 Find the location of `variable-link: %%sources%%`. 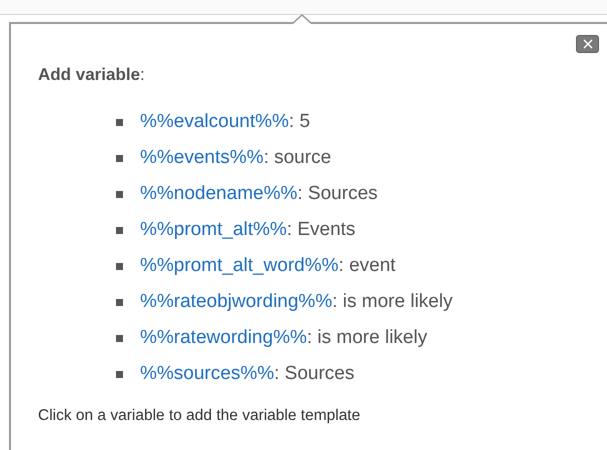

variable-link: %%sources%% is located at coordinates (207, 374).